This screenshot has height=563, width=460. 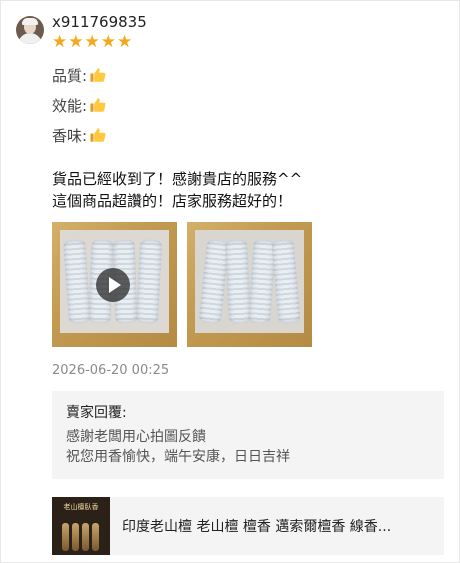 I want to click on review-timestamp: 2026-06-20 00:25, so click(x=111, y=370).